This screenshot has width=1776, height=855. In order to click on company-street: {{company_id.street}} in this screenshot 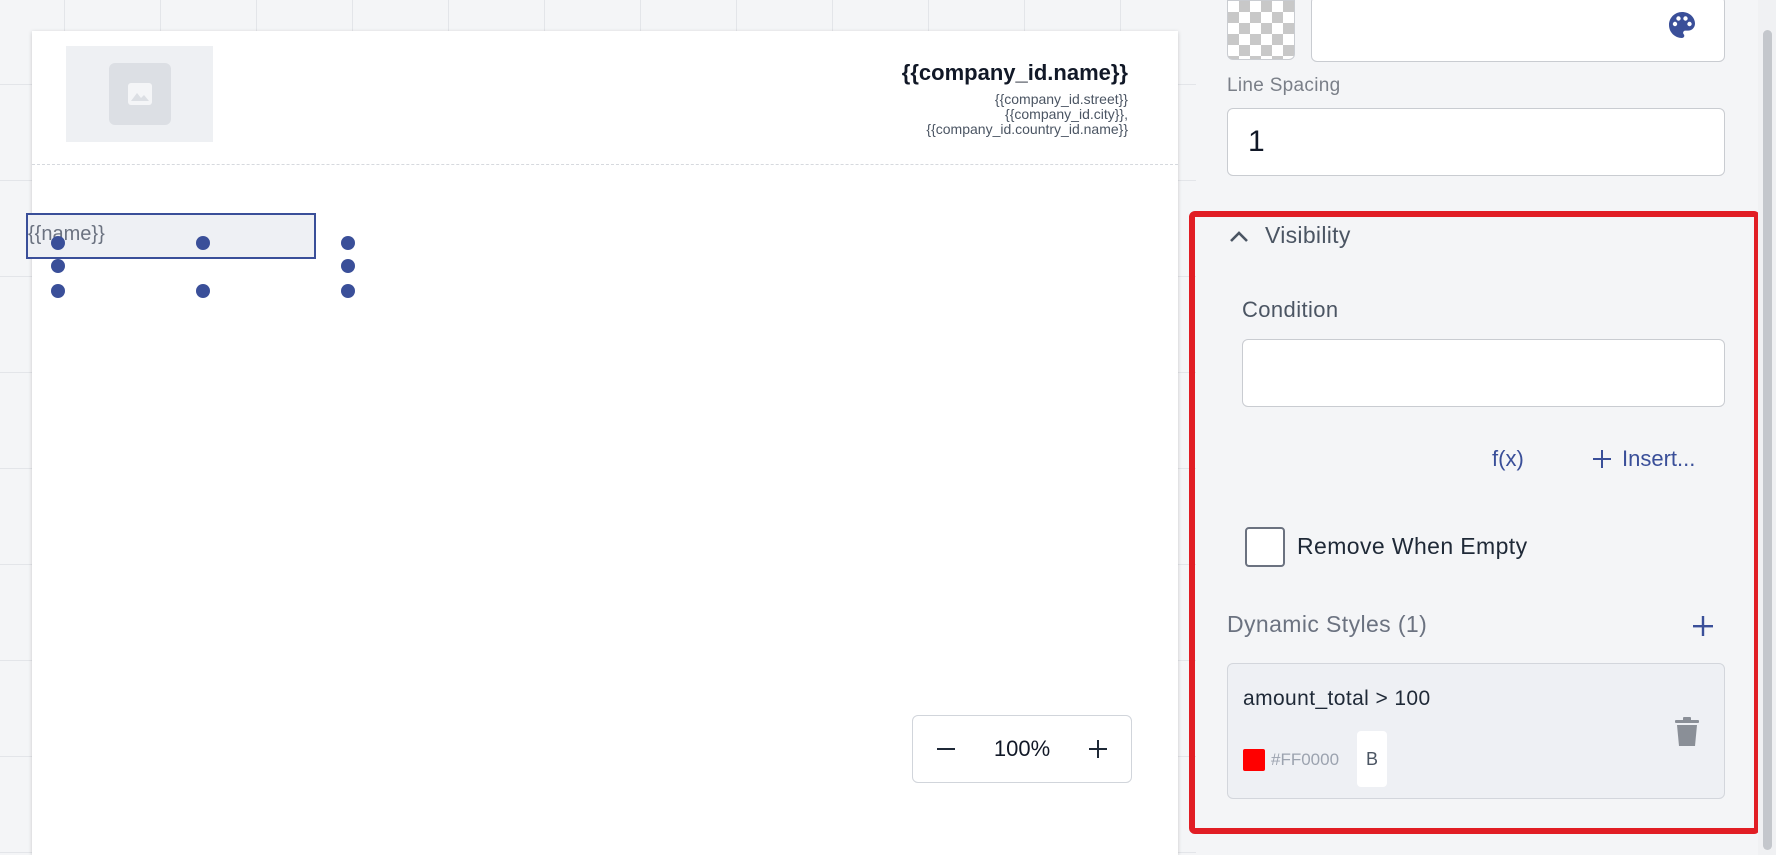, I will do `click(1061, 99)`.